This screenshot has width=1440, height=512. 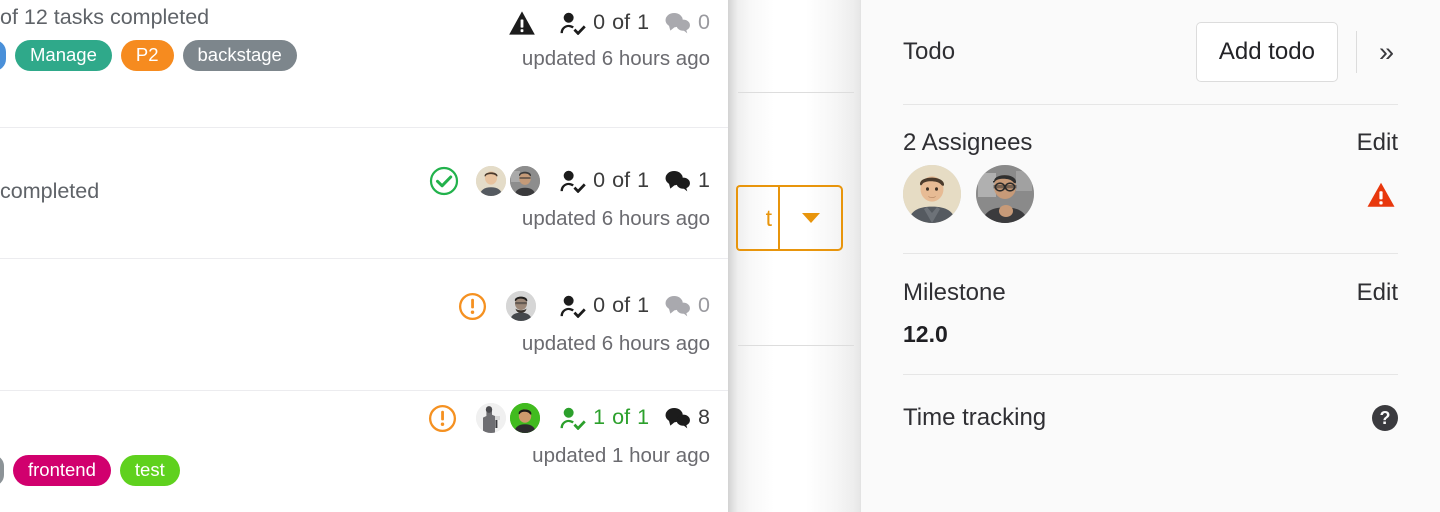 What do you see at coordinates (105, 17) in the screenshot?
I see `task-progress-text: of 12 tasks completed` at bounding box center [105, 17].